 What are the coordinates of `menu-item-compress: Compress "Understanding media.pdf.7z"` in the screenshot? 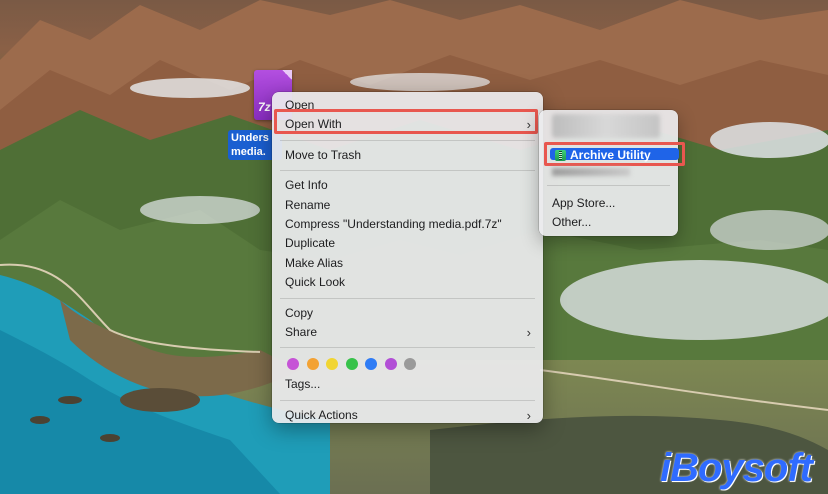 It's located at (407, 224).